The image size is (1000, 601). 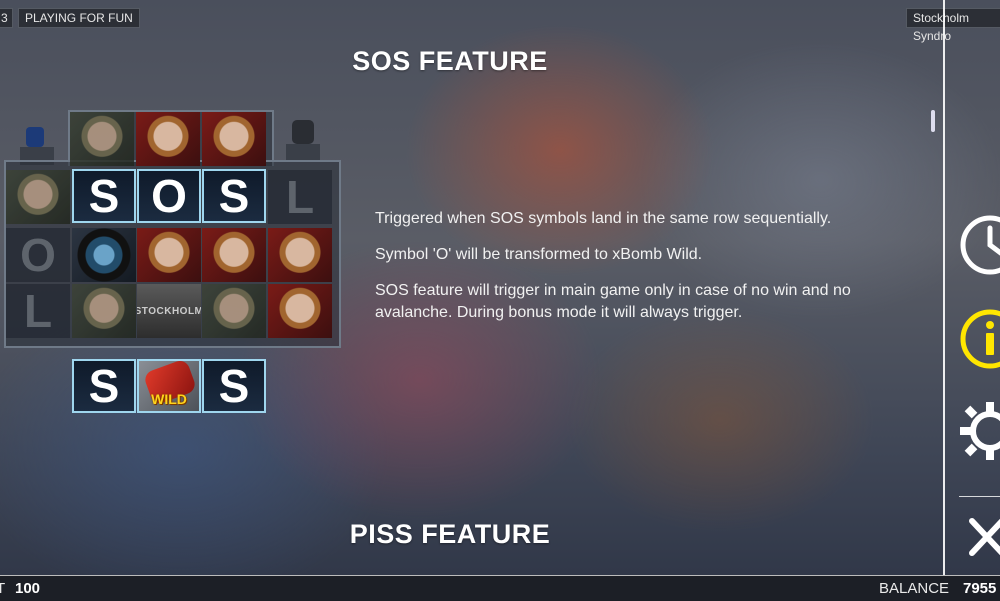 What do you see at coordinates (971, 287) in the screenshot?
I see `sidebar` at bounding box center [971, 287].